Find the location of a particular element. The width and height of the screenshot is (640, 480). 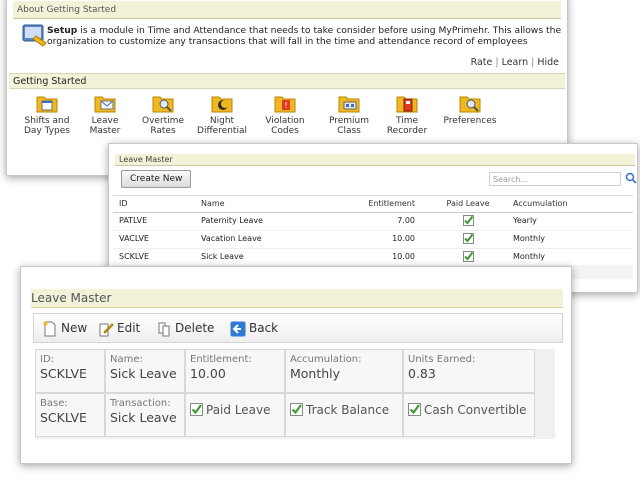

col-paid-leave: Paid Leave is located at coordinates (468, 204).